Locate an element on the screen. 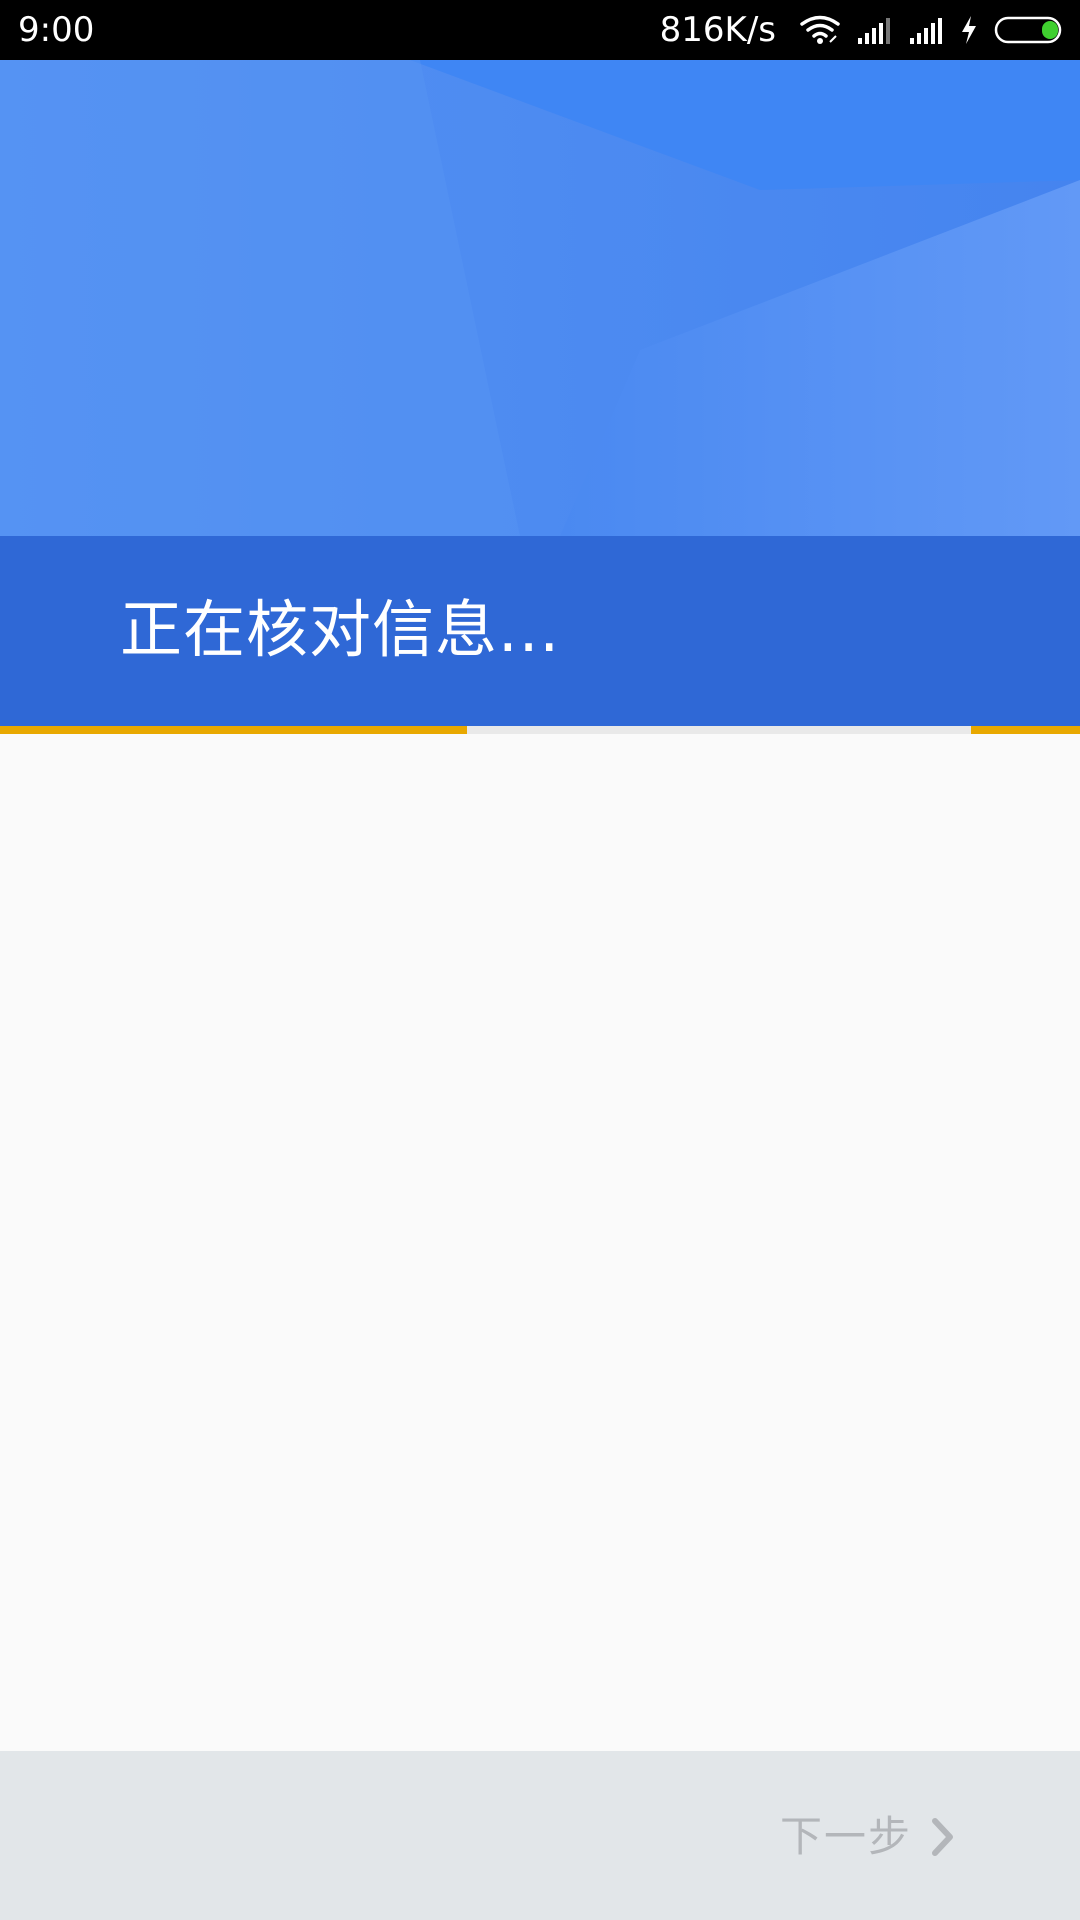 This screenshot has width=1080, height=1920. battery-icon is located at coordinates (1030, 30).